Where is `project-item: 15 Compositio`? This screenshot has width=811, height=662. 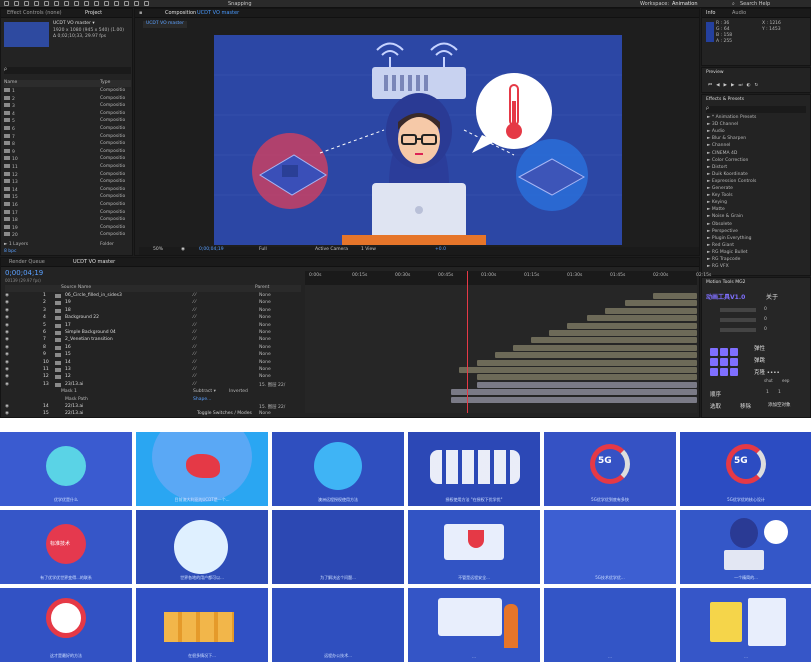
project-item: 15 Compositio is located at coordinates (67, 197).